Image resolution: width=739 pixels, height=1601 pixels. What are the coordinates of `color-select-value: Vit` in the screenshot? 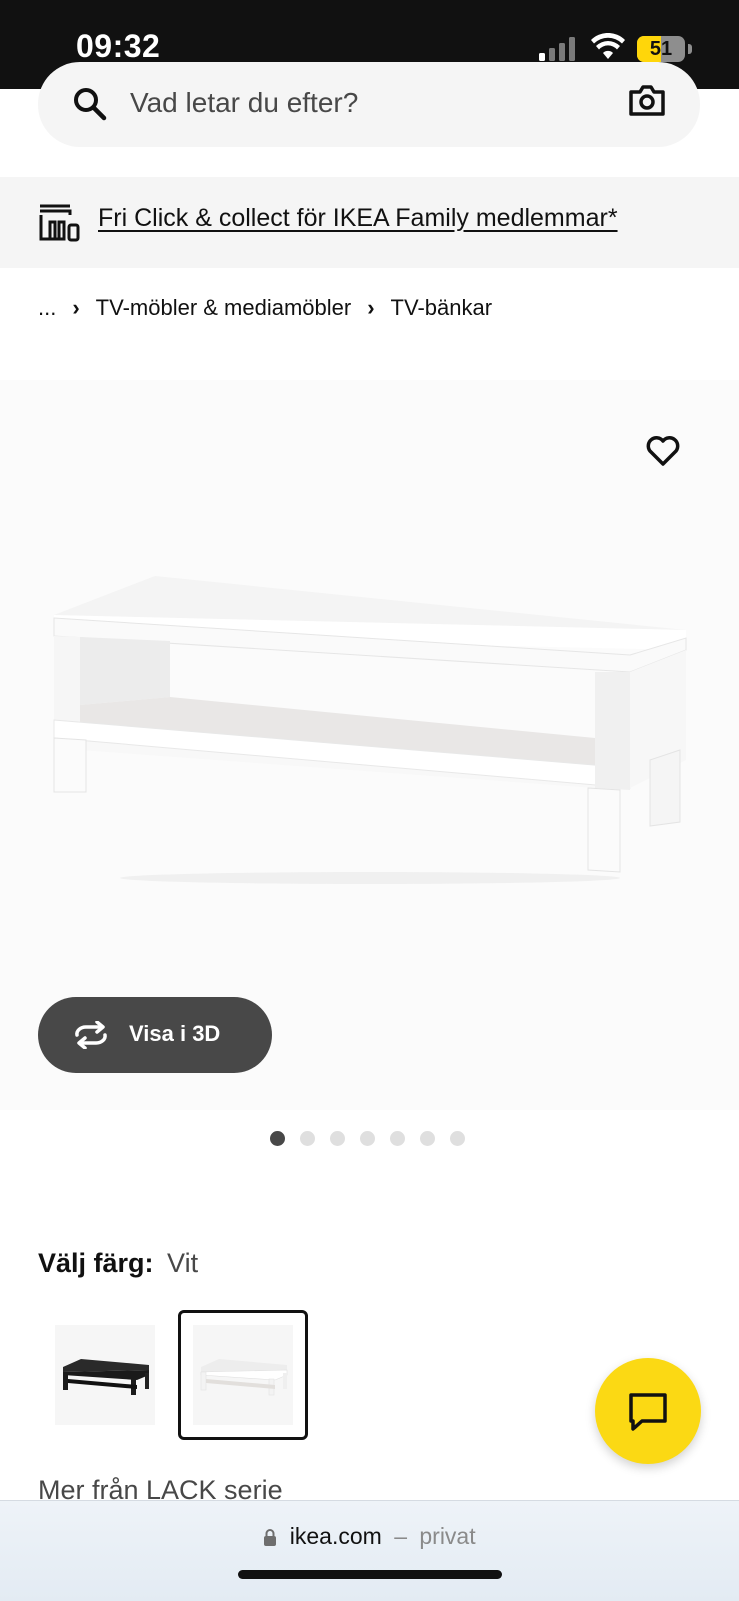 It's located at (183, 1263).